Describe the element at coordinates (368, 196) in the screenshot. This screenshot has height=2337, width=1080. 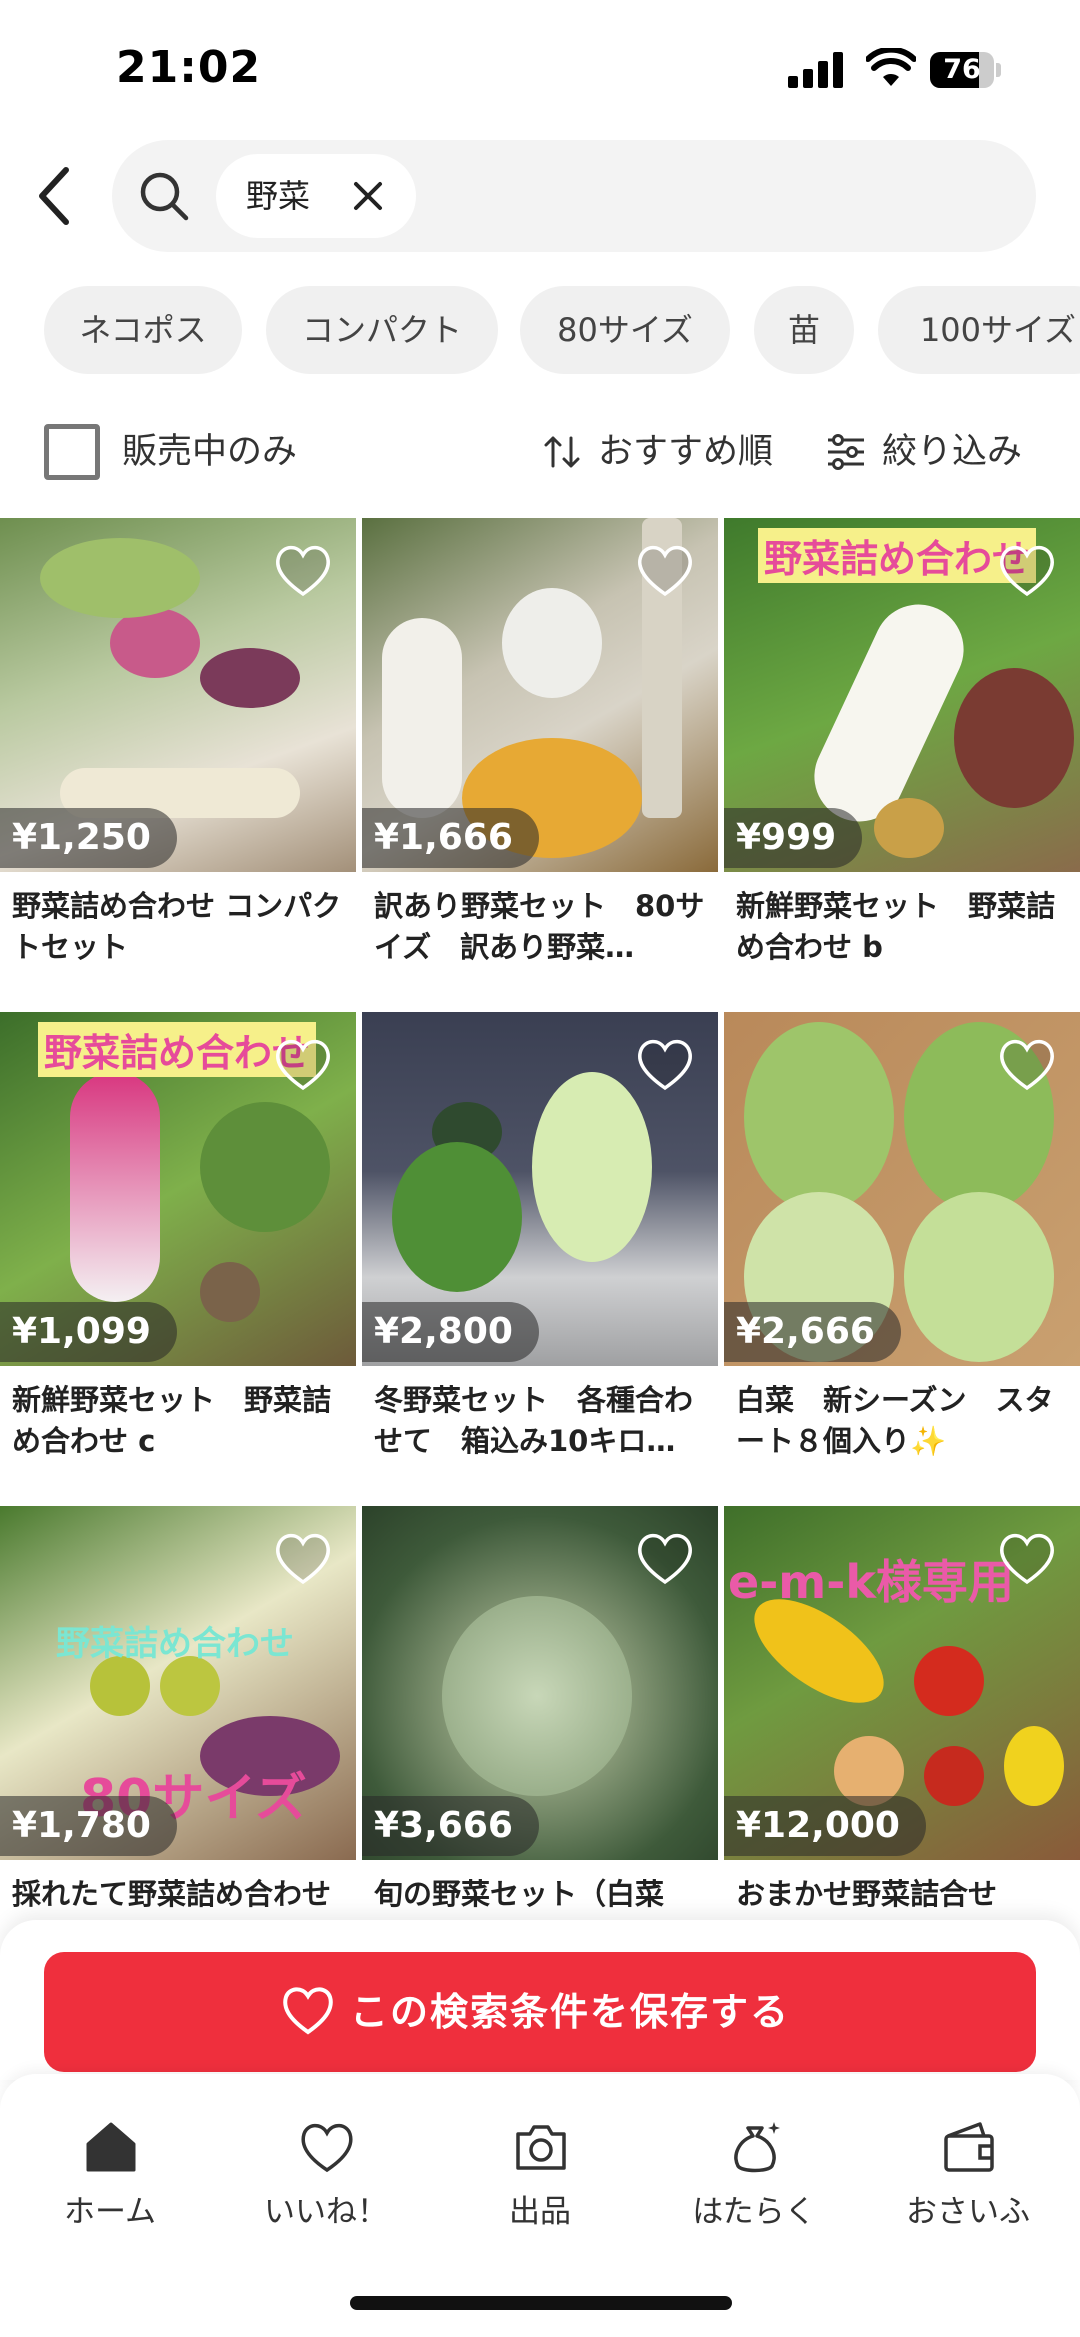
I see `close-icon` at that location.